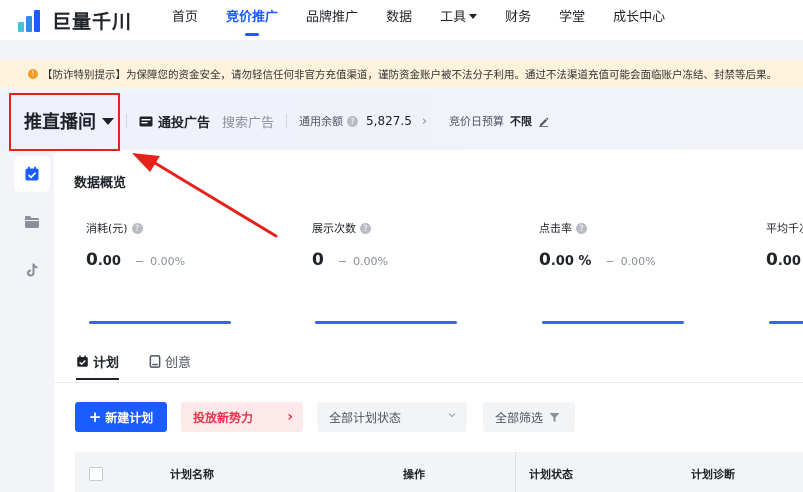 This screenshot has width=803, height=492. I want to click on nav-label: 首页, so click(185, 17).